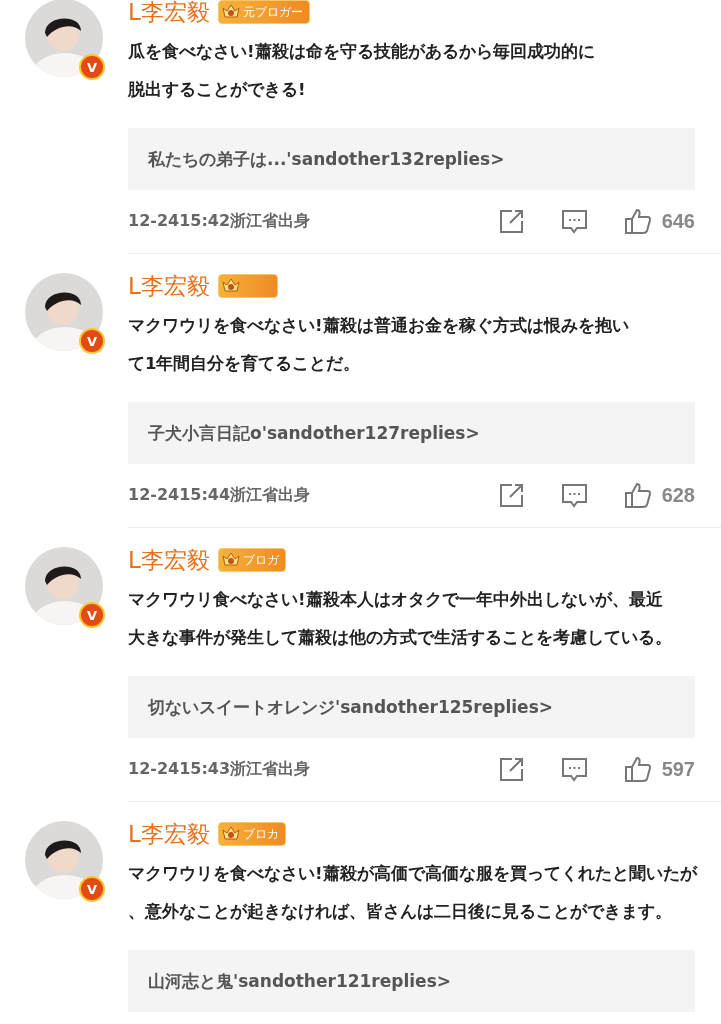  Describe the element at coordinates (263, 12) in the screenshot. I see `blogger-badge: 元ブロガー` at that location.